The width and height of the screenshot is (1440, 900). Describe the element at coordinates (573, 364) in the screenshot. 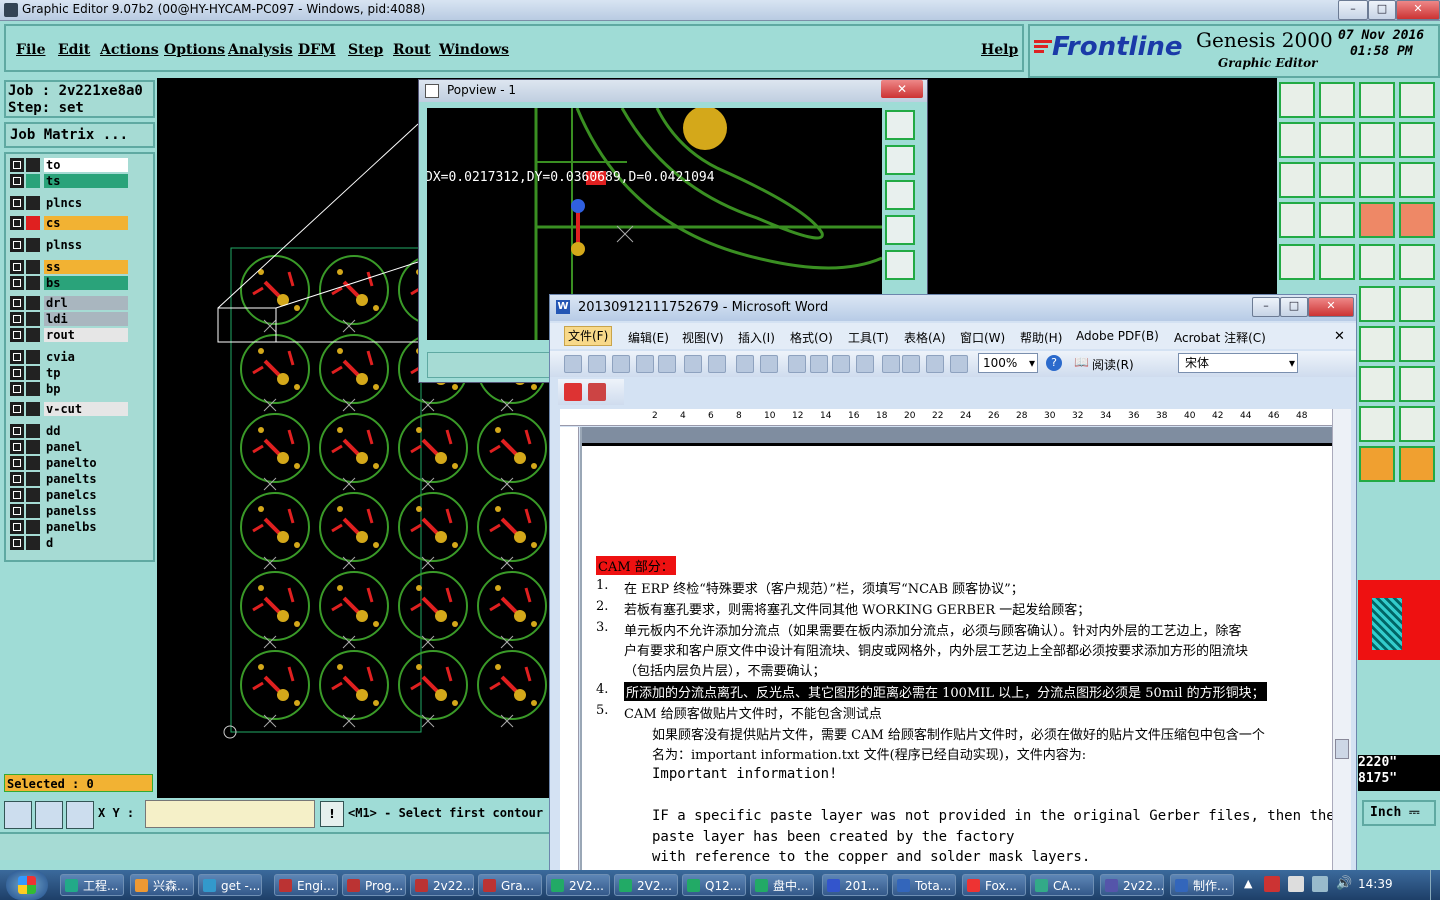

I see `new-icon` at that location.